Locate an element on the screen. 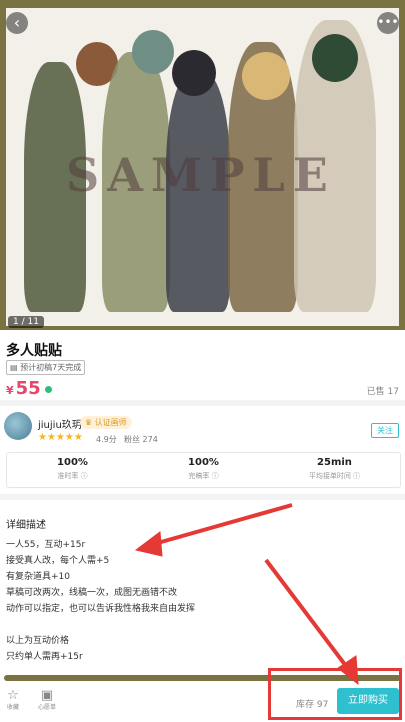 This screenshot has width=405, height=722. stock-count: 库存 97 is located at coordinates (312, 705).